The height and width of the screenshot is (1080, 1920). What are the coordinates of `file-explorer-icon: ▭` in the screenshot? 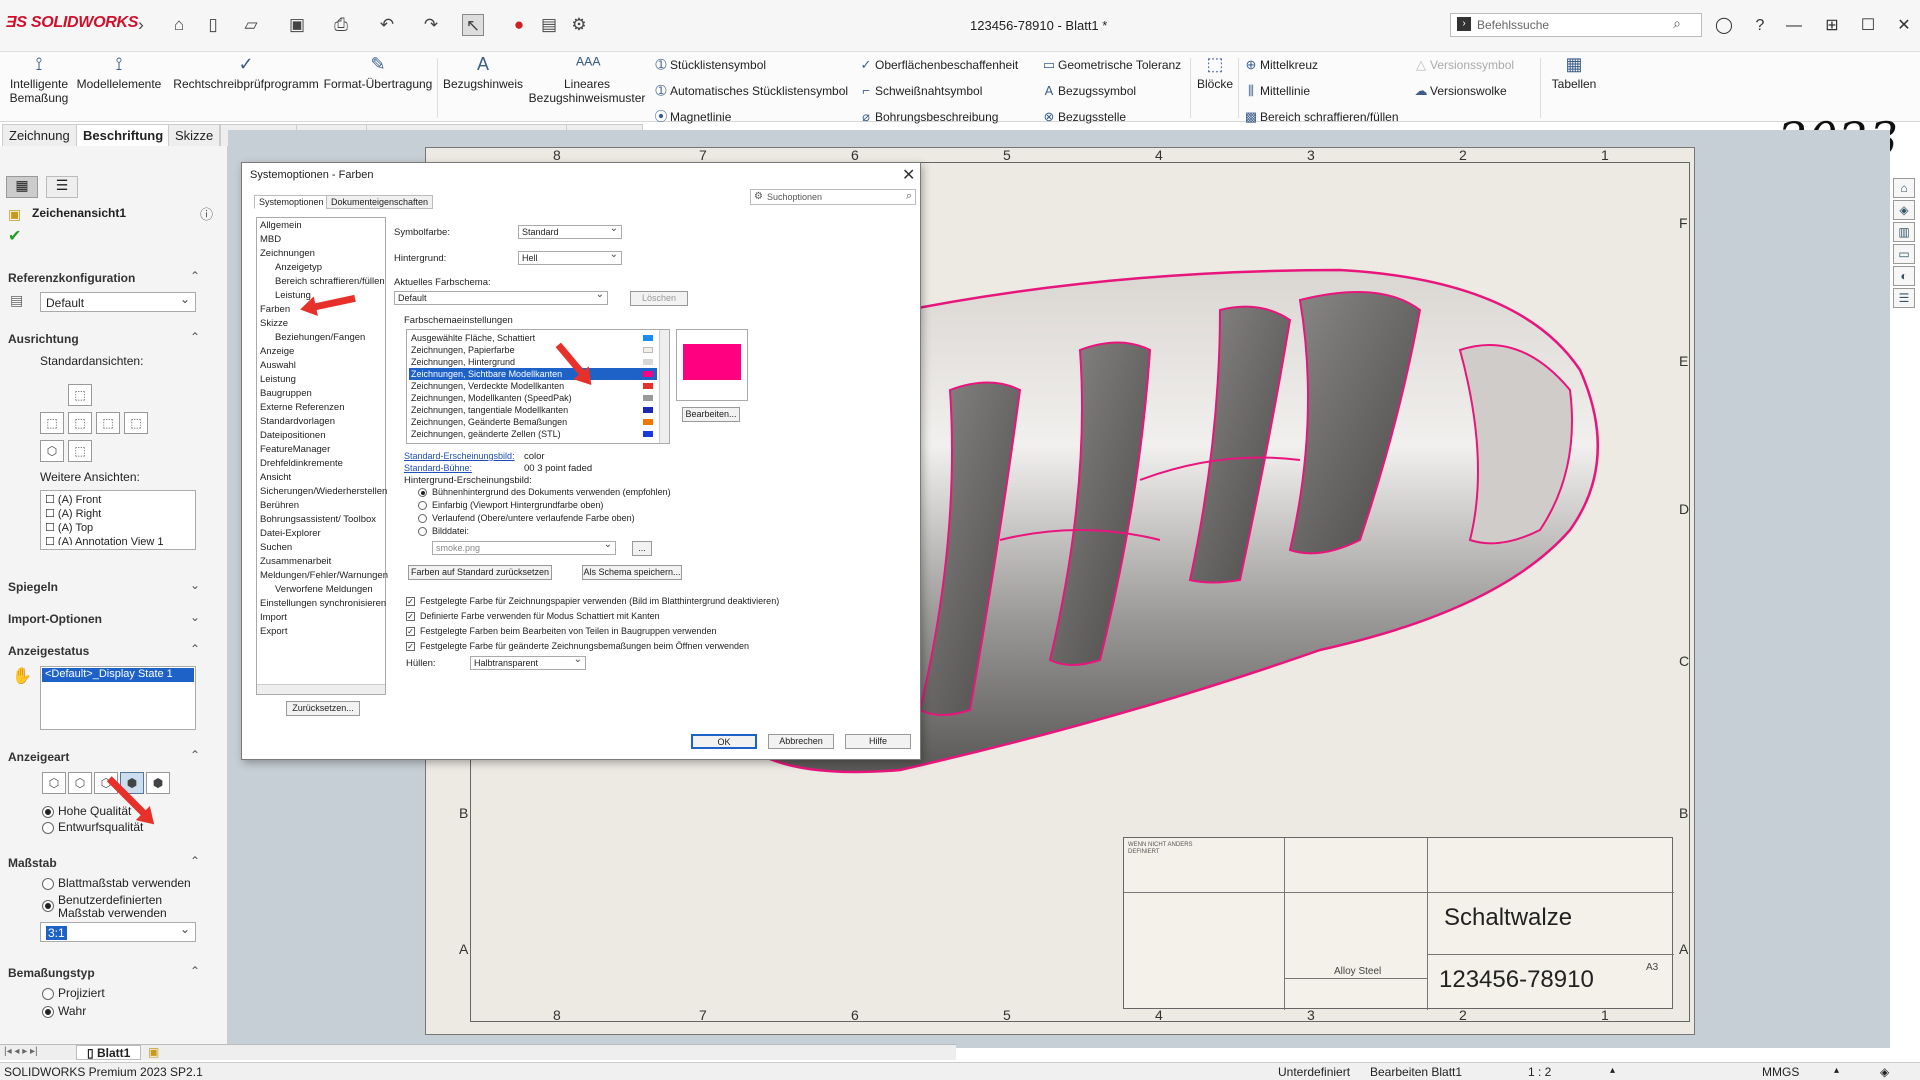 It's located at (1904, 254).